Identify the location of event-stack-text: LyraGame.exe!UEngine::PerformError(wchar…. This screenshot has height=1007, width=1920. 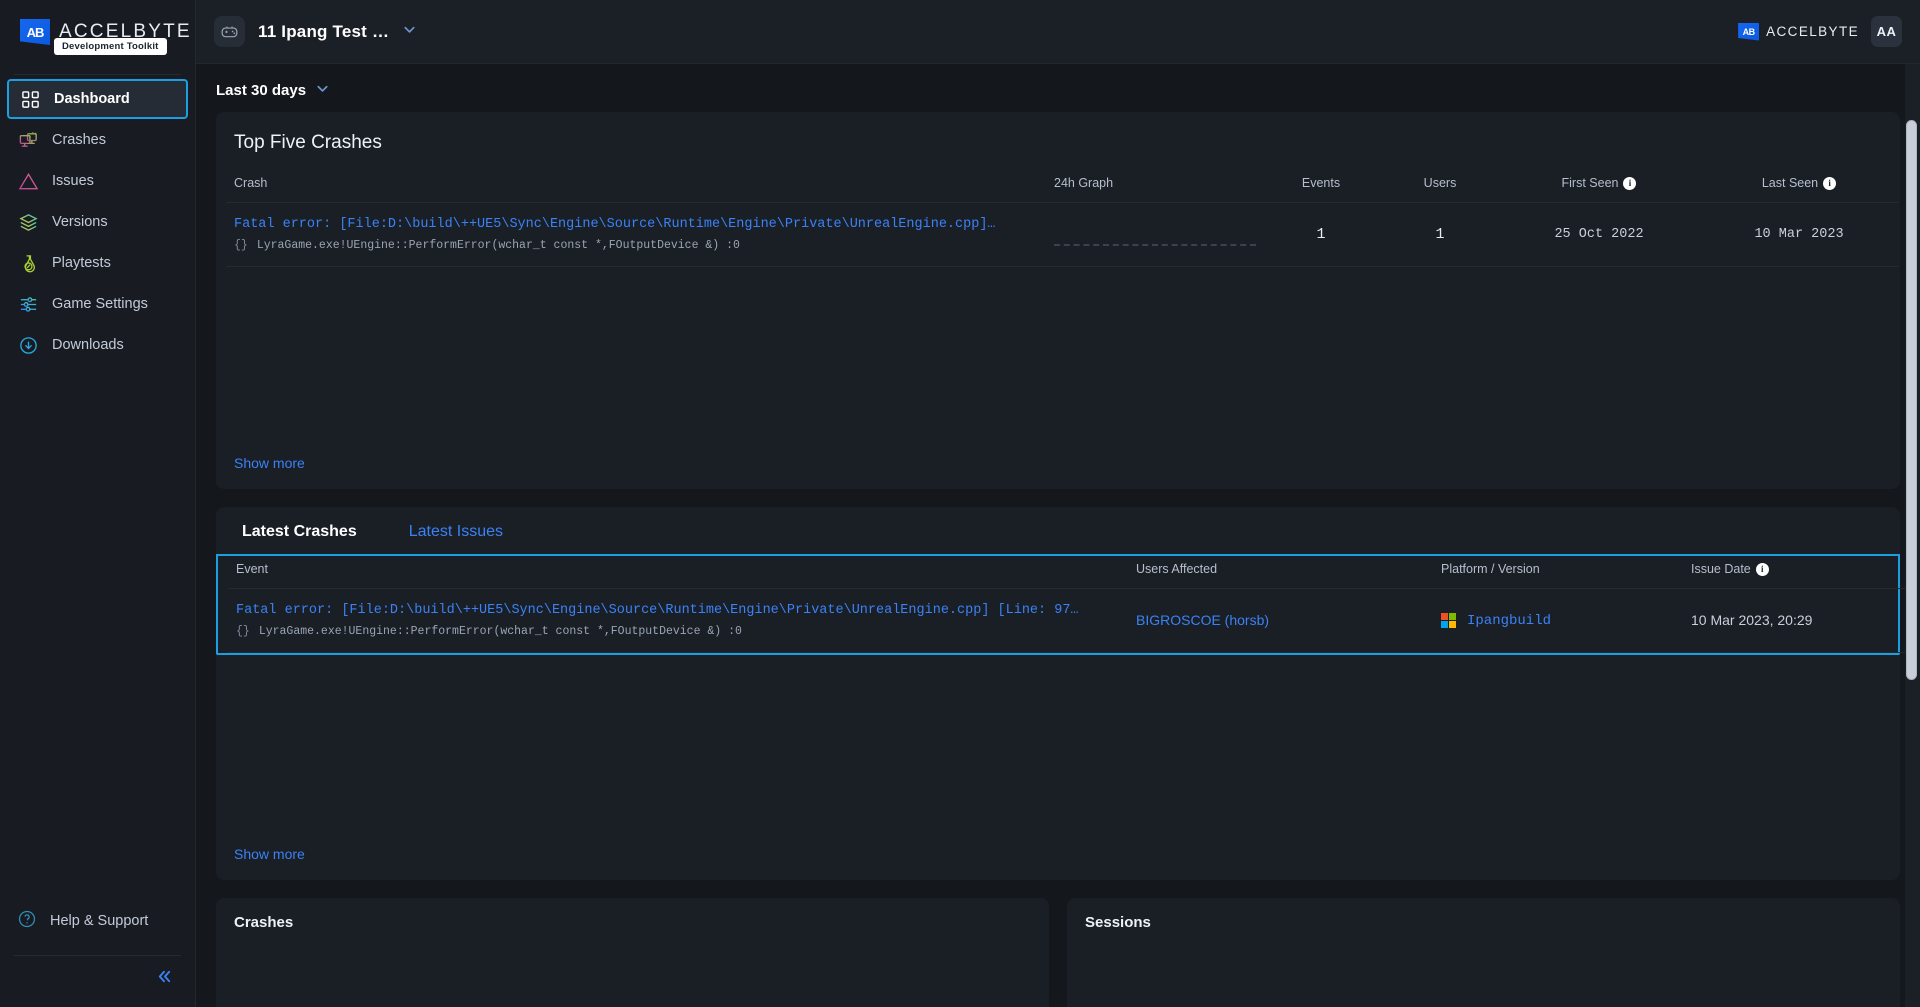
(500, 631).